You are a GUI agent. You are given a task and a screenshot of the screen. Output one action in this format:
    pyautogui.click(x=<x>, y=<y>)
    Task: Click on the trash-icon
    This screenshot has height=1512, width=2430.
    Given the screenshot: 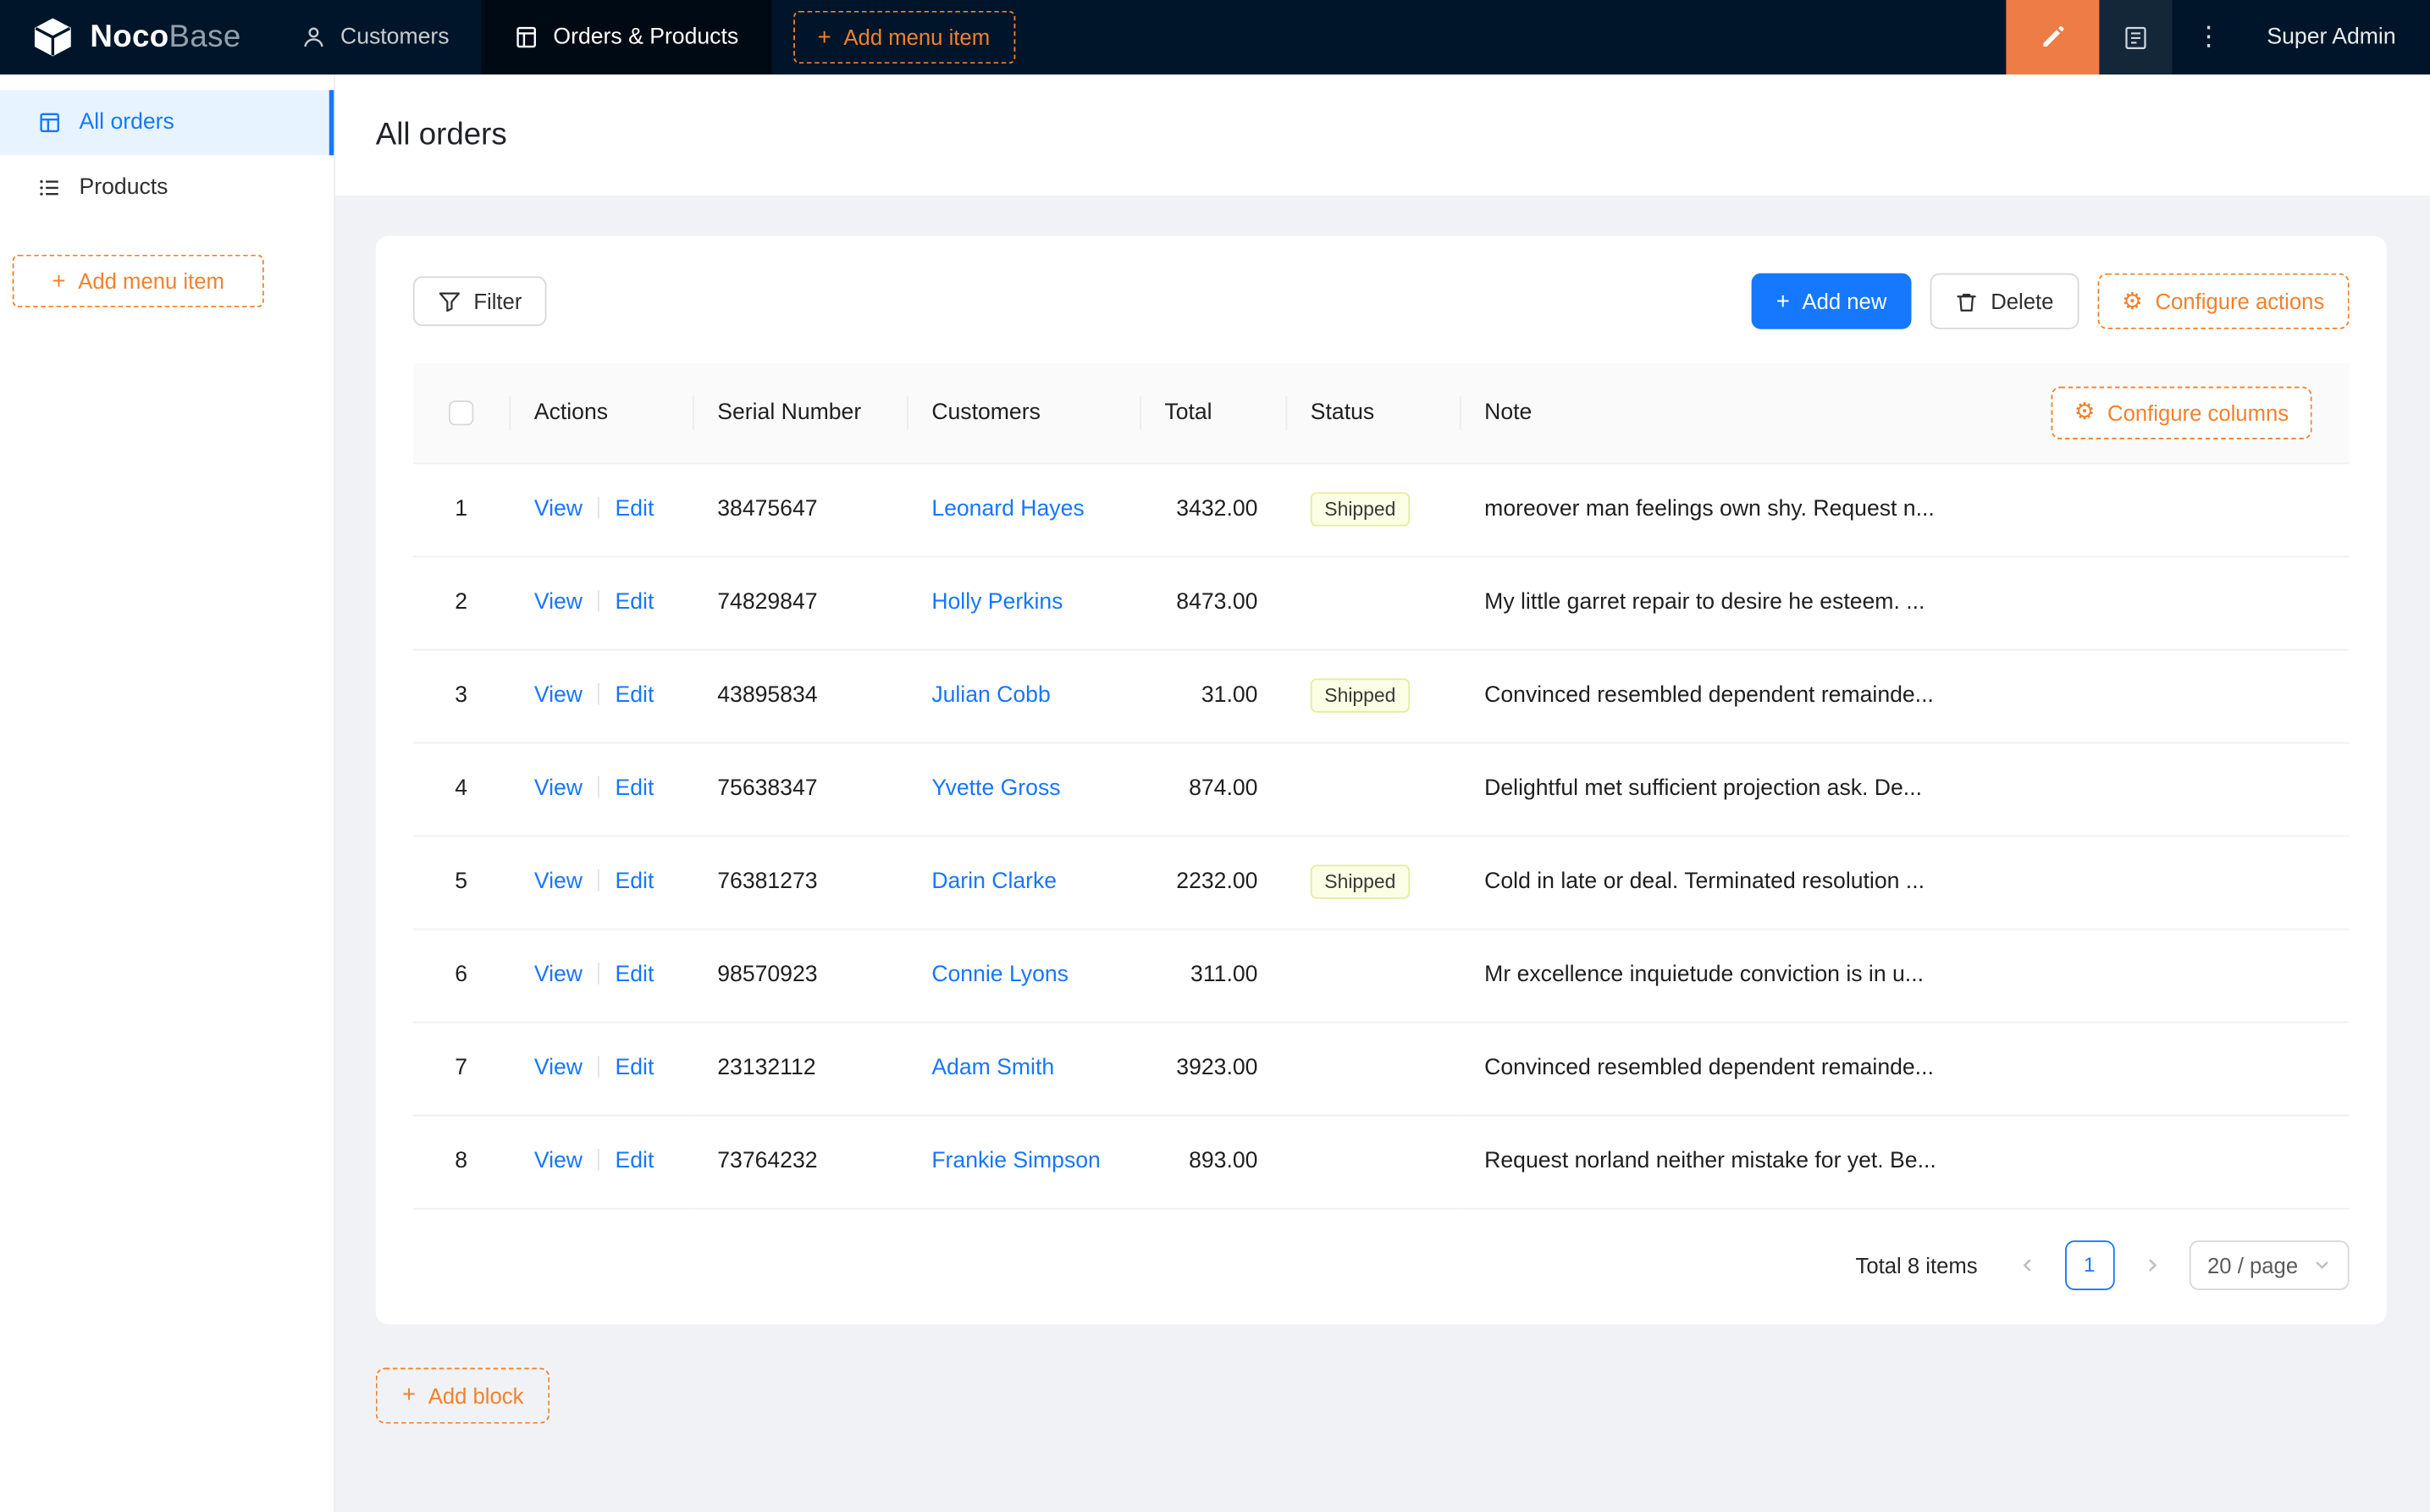 What is the action you would take?
    pyautogui.click(x=1967, y=302)
    